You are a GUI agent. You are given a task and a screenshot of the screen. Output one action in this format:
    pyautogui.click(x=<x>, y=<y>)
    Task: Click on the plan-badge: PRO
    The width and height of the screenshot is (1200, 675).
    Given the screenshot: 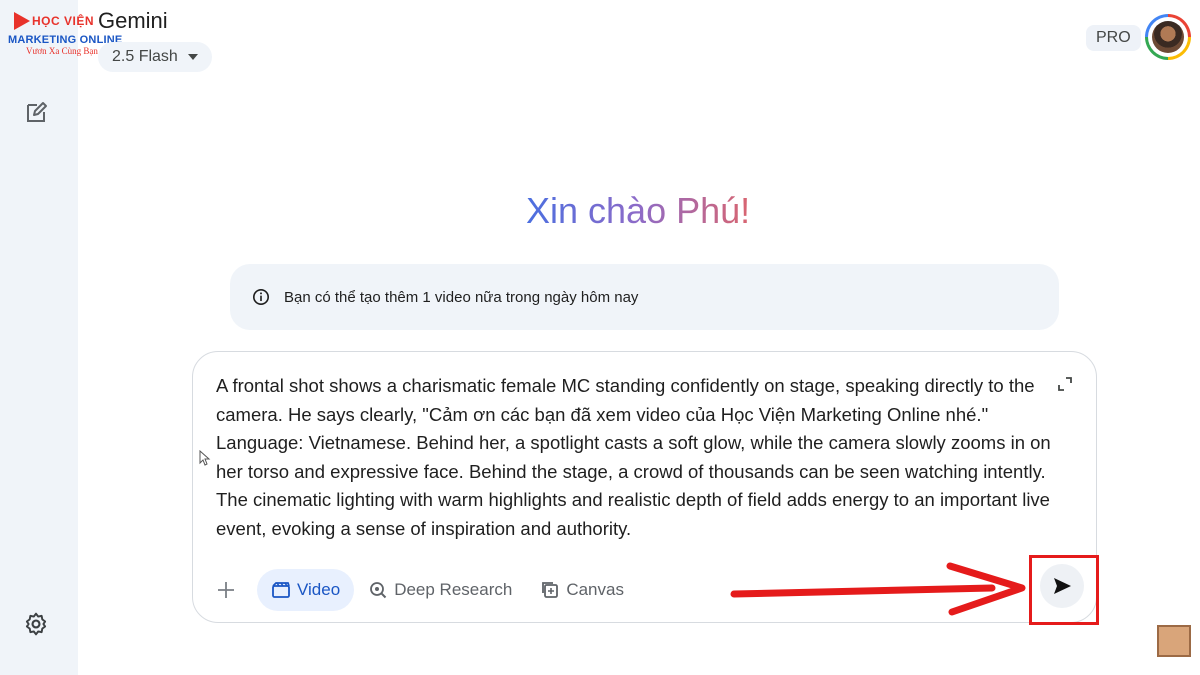 What is the action you would take?
    pyautogui.click(x=1113, y=38)
    